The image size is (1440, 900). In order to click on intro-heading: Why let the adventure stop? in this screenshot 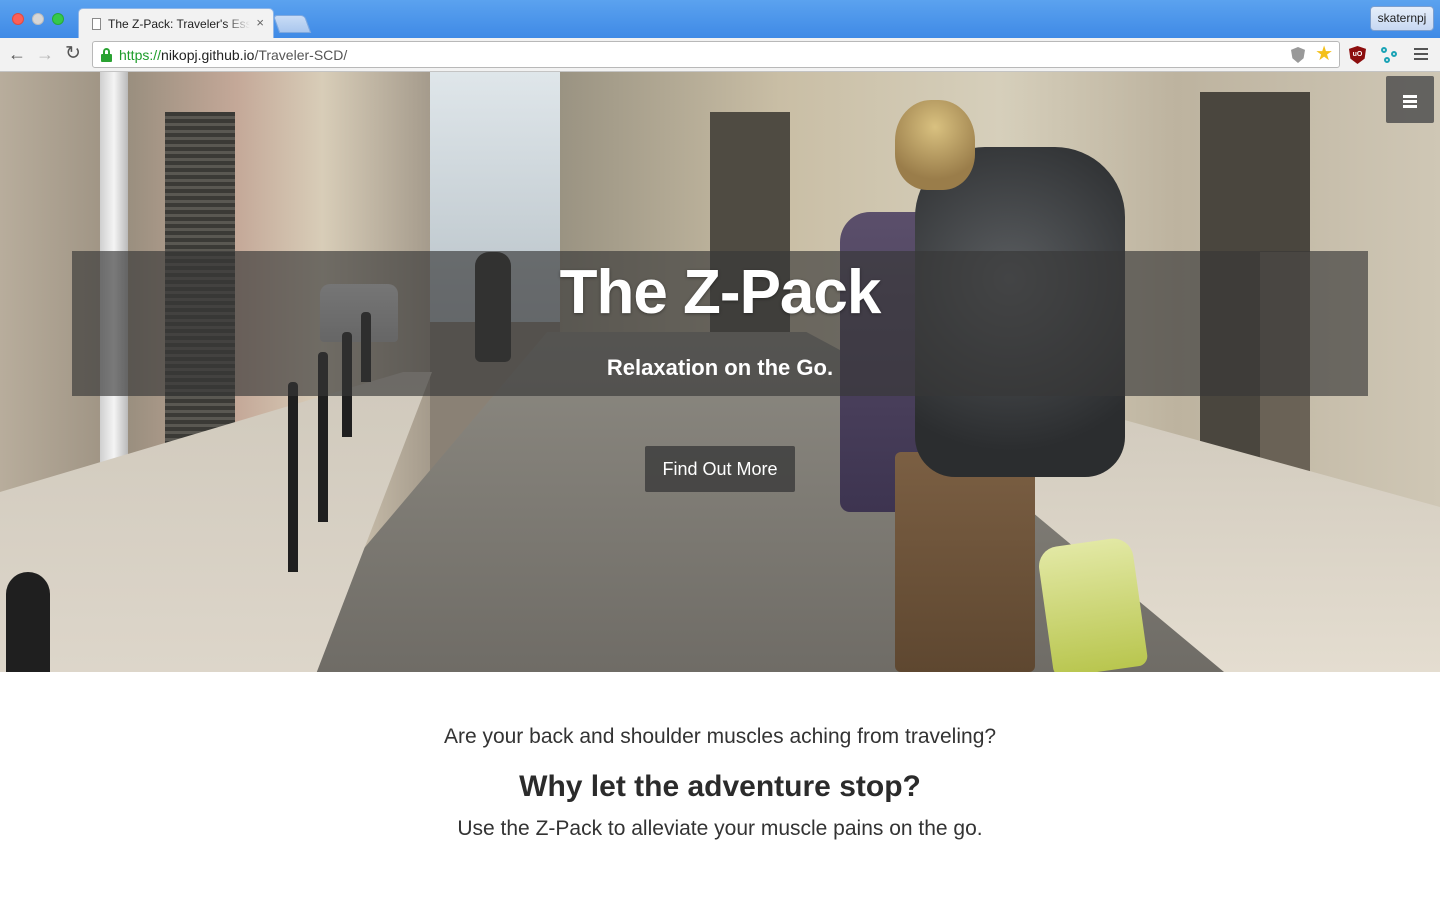, I will do `click(720, 786)`.